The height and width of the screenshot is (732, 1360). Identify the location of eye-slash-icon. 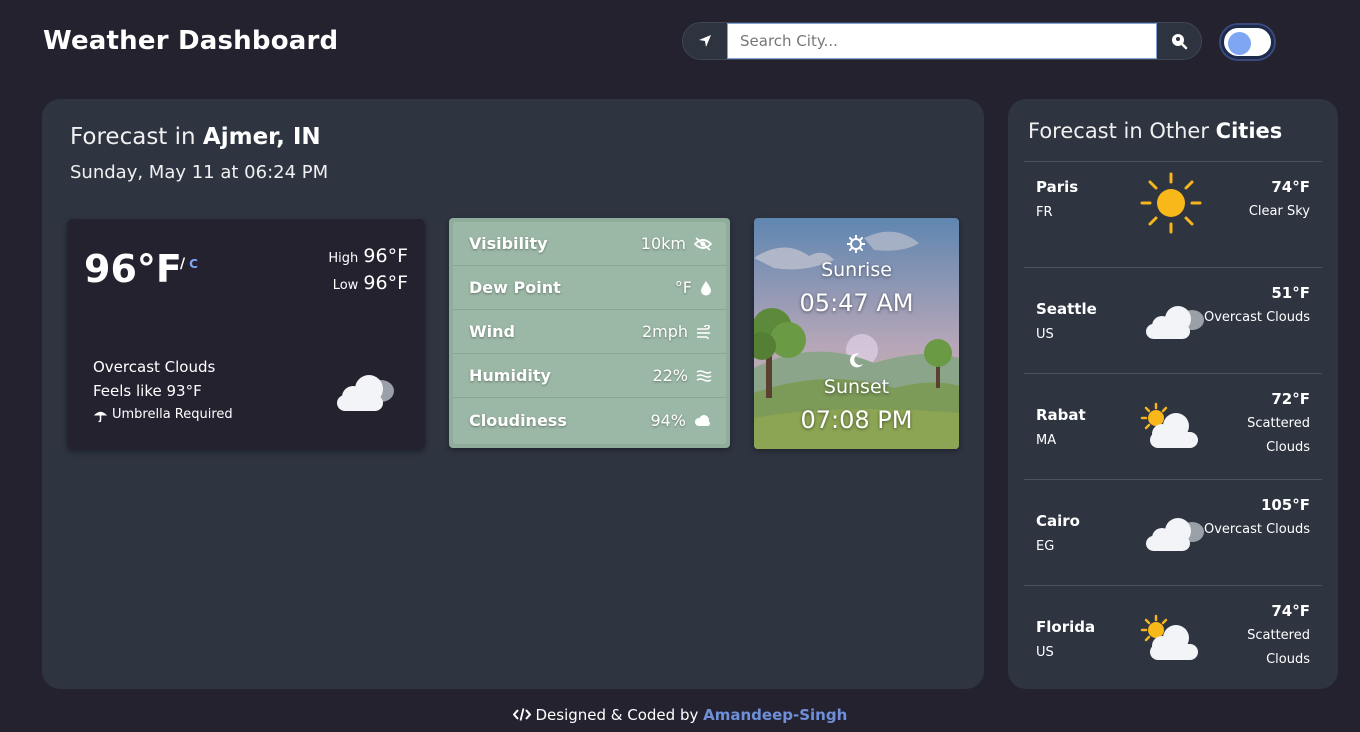
(703, 243).